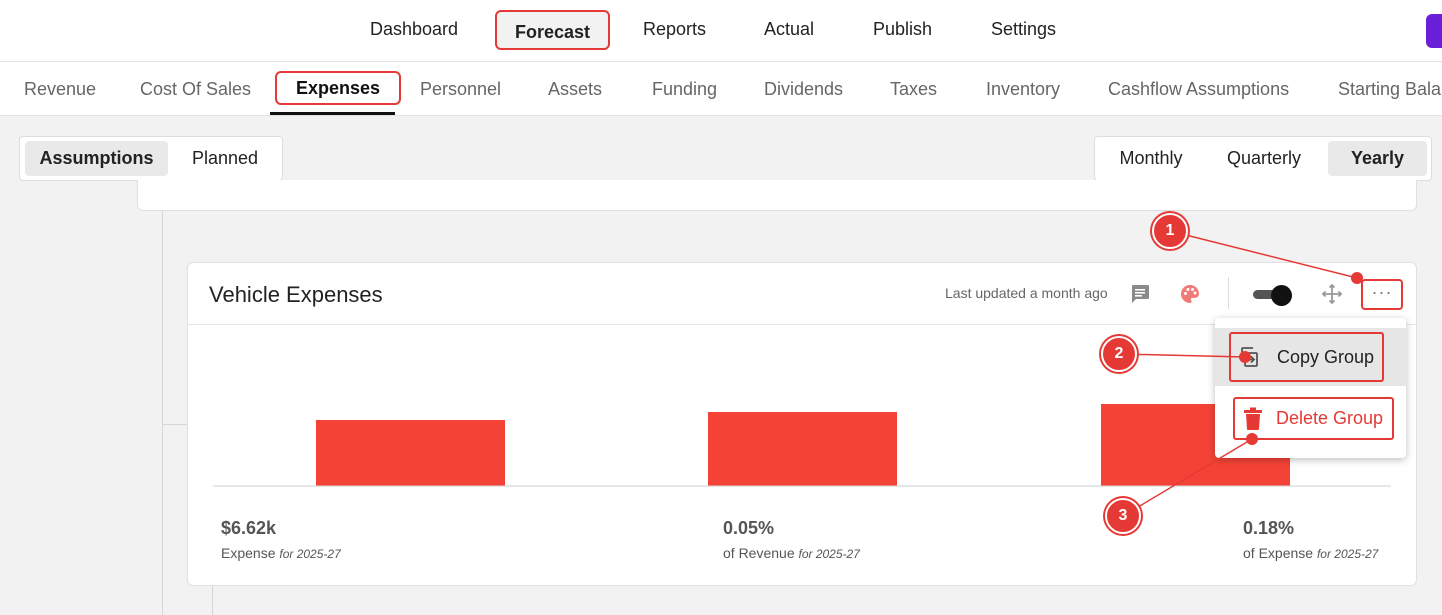  What do you see at coordinates (1228, 293) in the screenshot?
I see `header-separator` at bounding box center [1228, 293].